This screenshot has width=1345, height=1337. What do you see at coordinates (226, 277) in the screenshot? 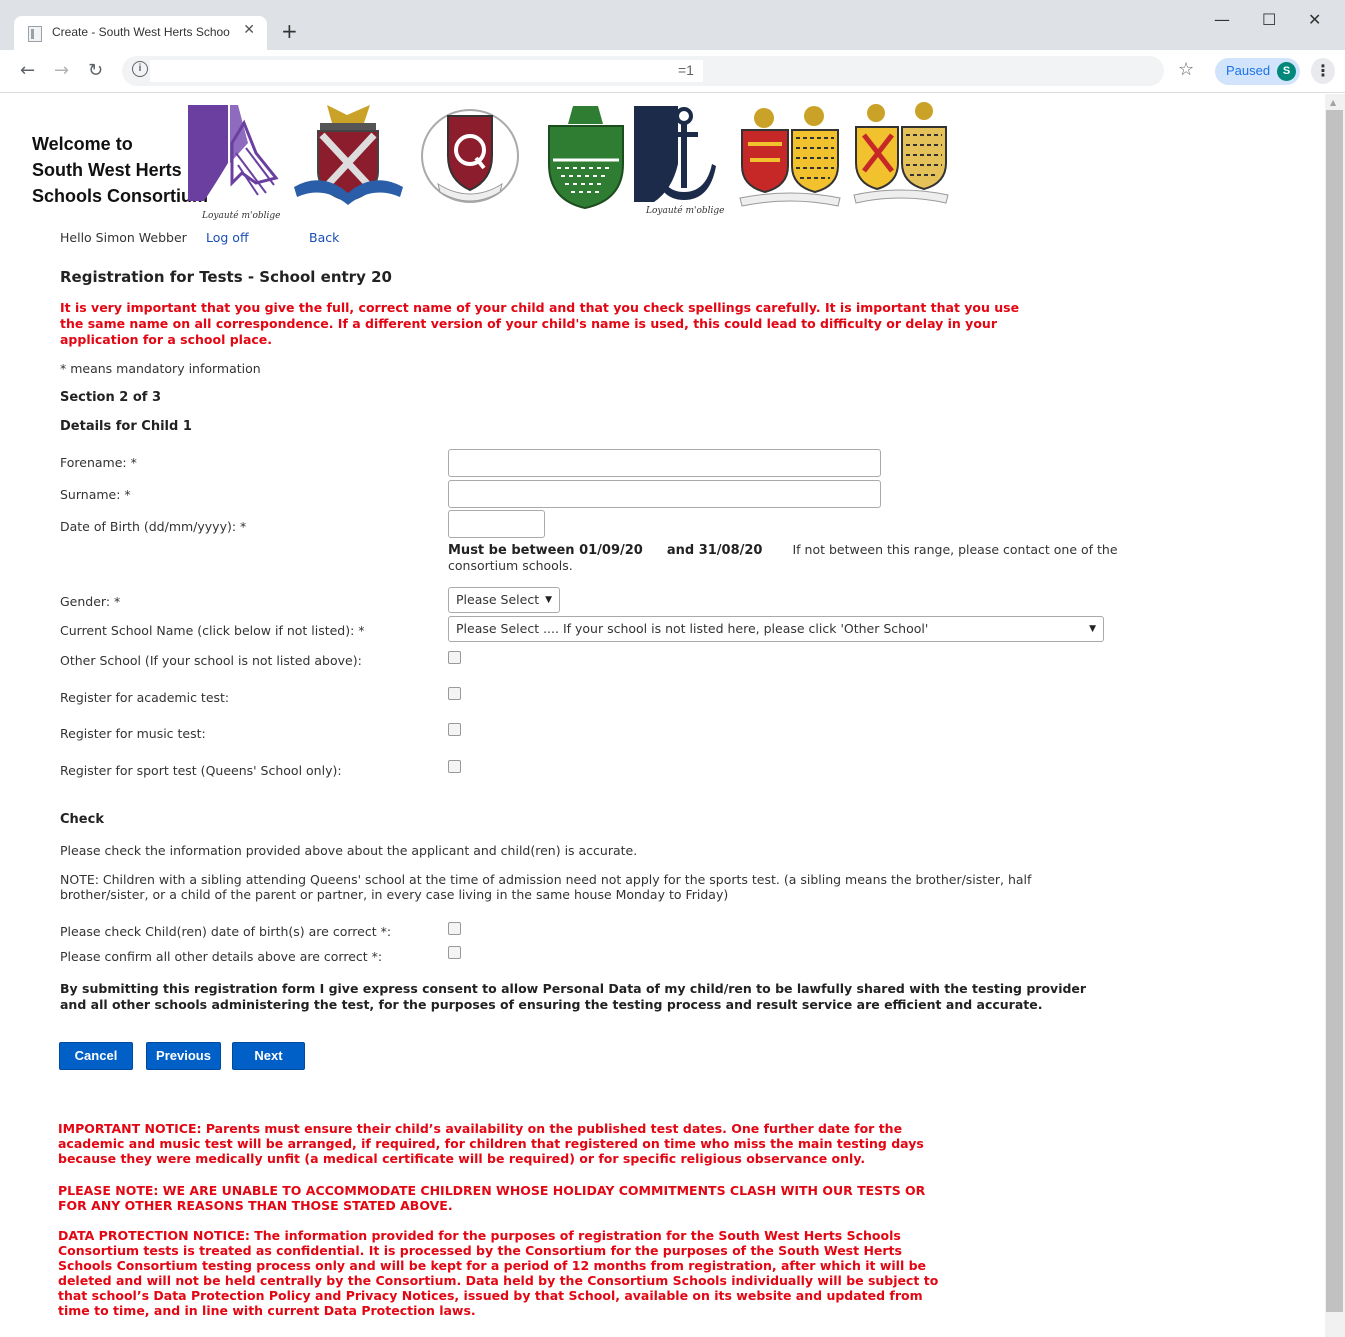
I see `page-title: Registration for Tests - School entry 20` at bounding box center [226, 277].